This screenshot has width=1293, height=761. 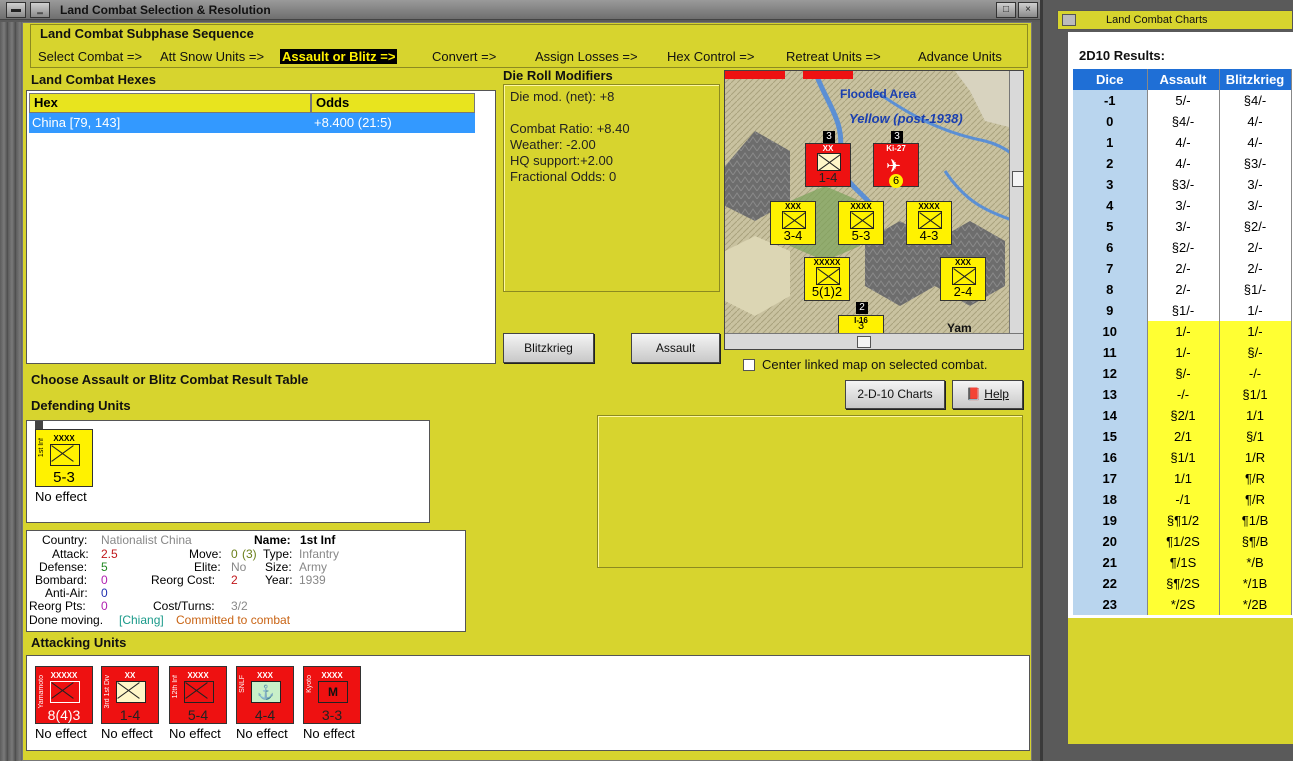 What do you see at coordinates (265, 715) in the screenshot?
I see `counter-value: 4-4` at bounding box center [265, 715].